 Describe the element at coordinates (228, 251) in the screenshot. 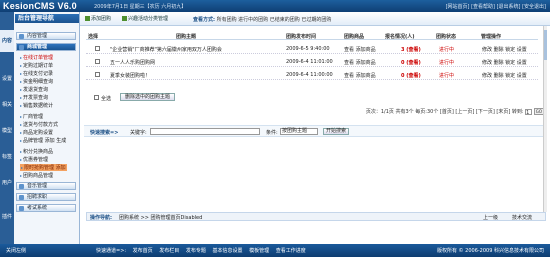

I see `basic-settings-link: 基本信息设置` at that location.